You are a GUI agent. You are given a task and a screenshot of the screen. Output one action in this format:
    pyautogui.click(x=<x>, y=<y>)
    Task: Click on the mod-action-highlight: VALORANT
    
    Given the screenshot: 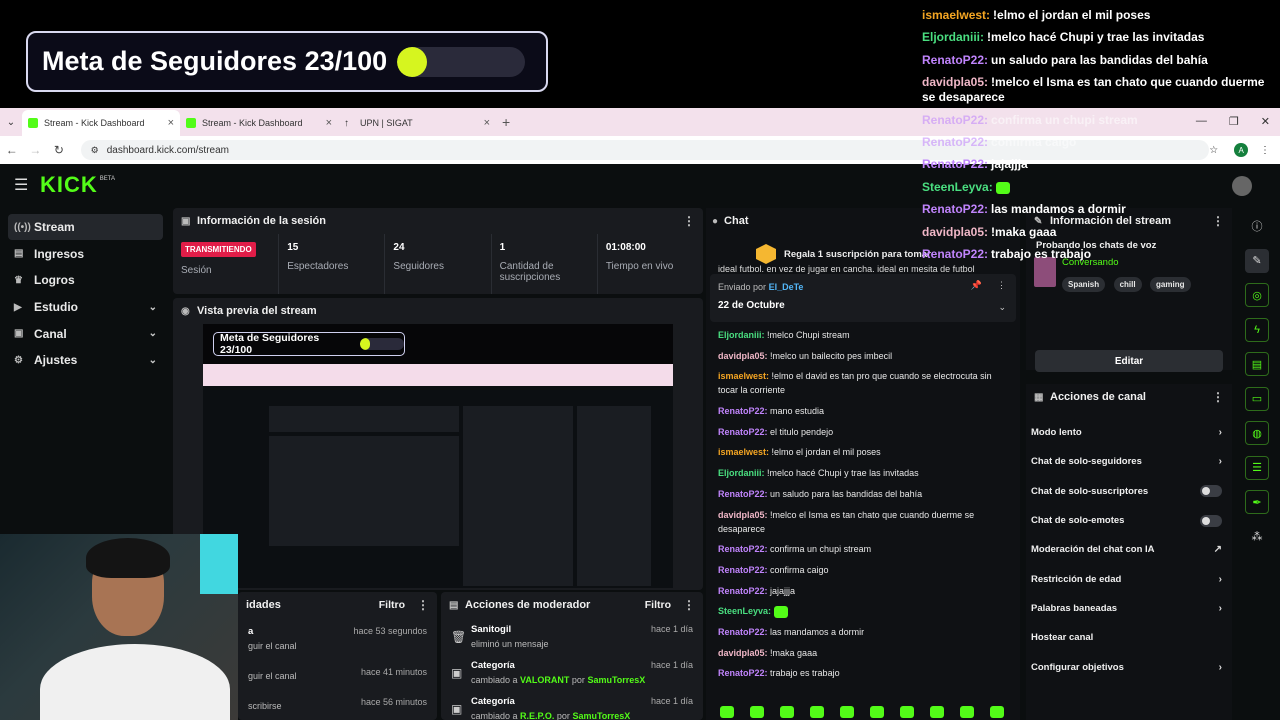 What is the action you would take?
    pyautogui.click(x=544, y=680)
    